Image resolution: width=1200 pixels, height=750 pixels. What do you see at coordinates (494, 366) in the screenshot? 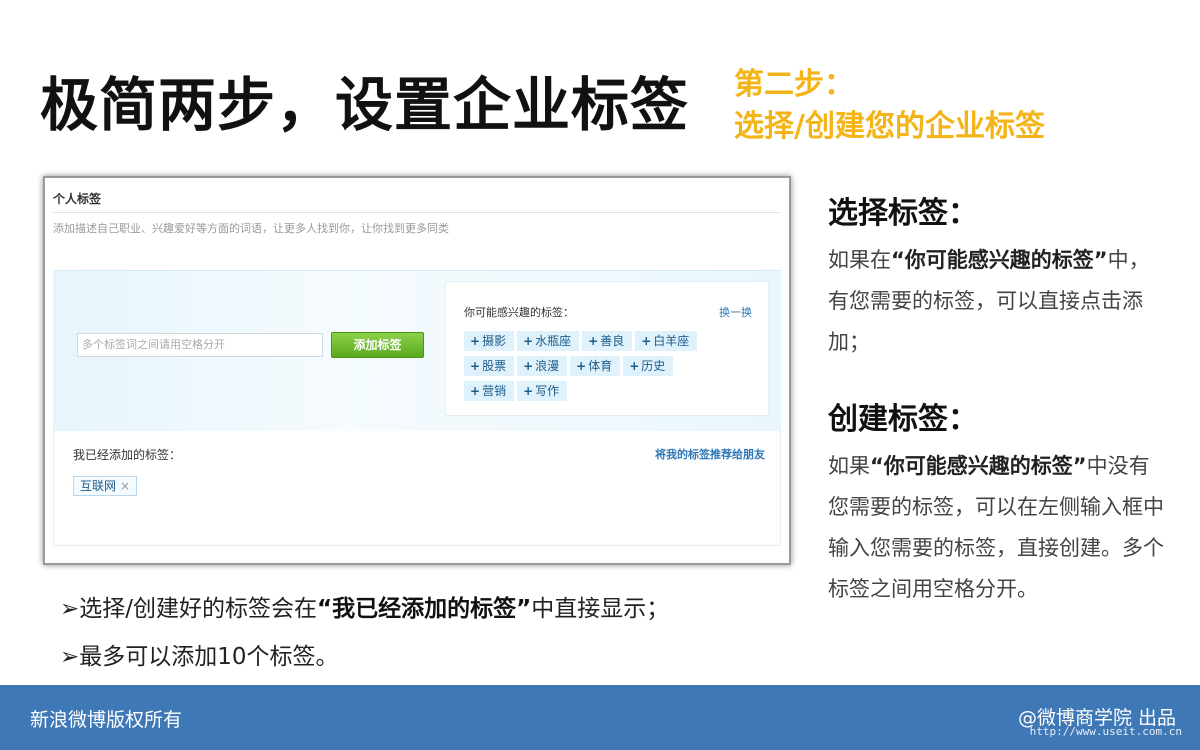
I see `suggested-tag-label: 股票` at bounding box center [494, 366].